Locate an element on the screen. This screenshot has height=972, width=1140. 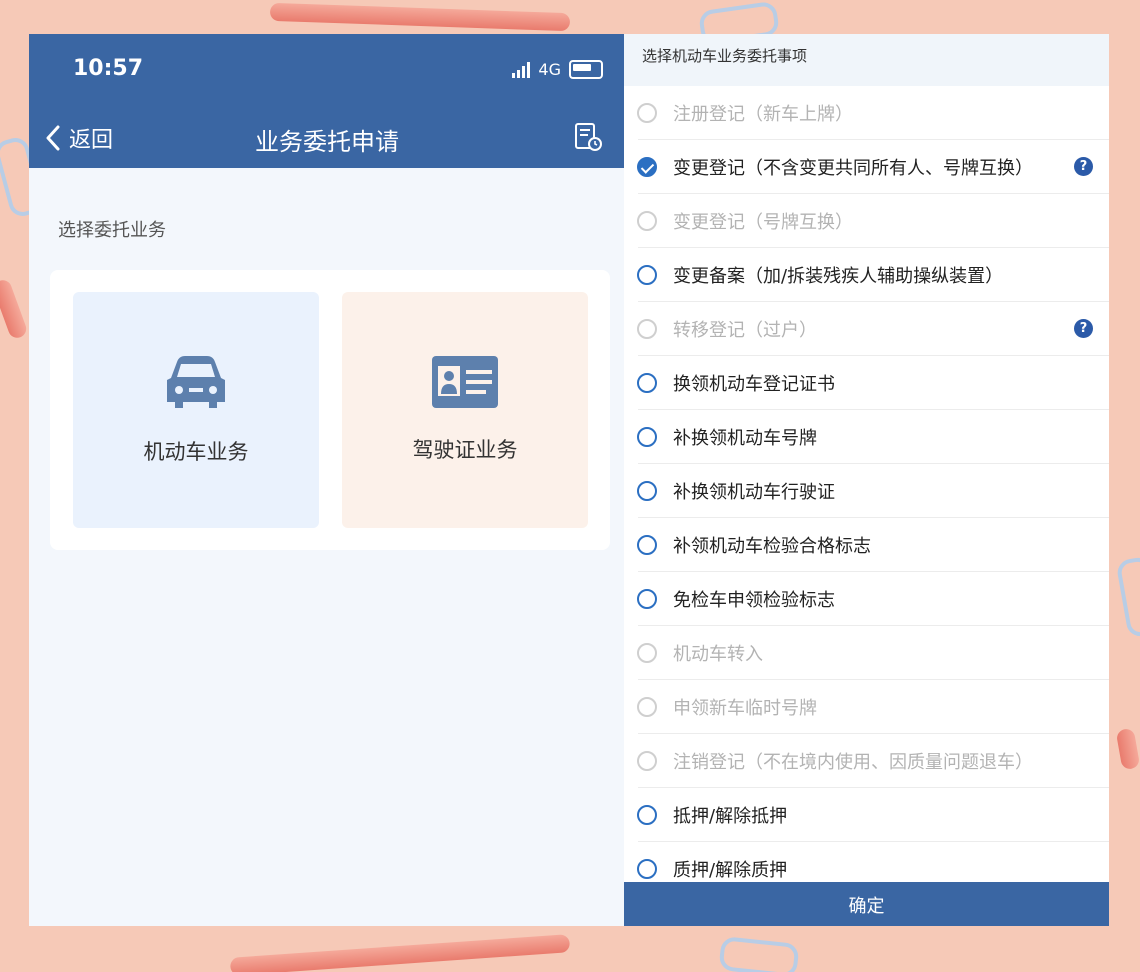
option-label: 补换领机动车行驶证 is located at coordinates (754, 492).